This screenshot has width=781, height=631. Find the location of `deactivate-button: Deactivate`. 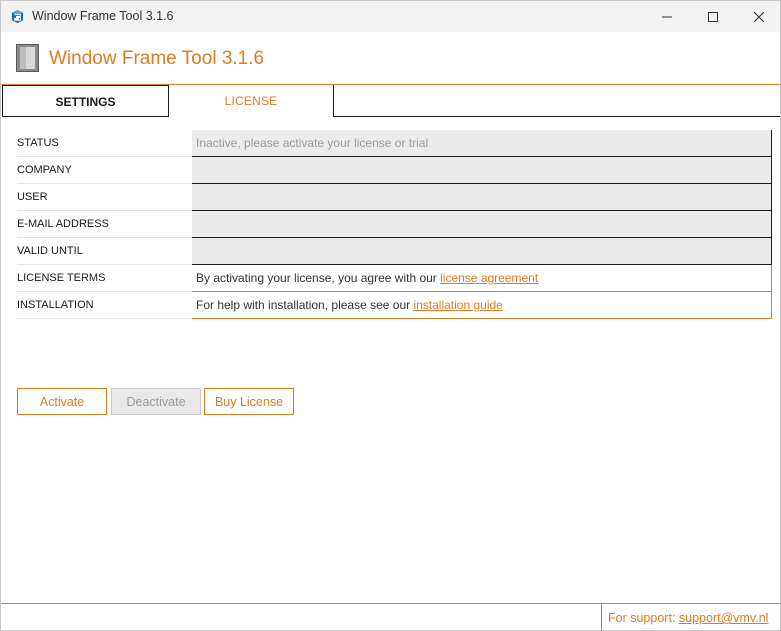

deactivate-button: Deactivate is located at coordinates (156, 401).